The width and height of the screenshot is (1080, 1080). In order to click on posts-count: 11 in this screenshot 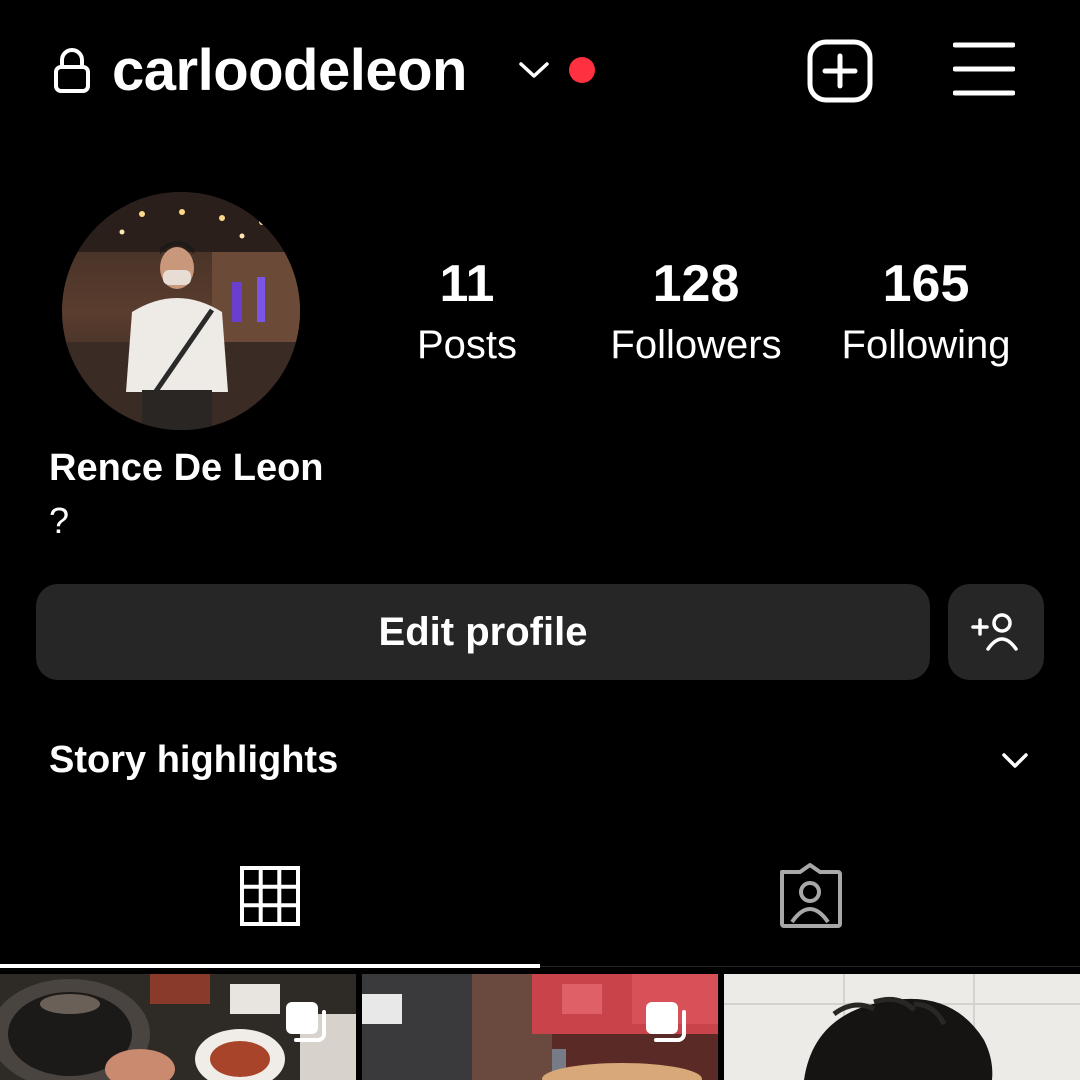, I will do `click(467, 284)`.